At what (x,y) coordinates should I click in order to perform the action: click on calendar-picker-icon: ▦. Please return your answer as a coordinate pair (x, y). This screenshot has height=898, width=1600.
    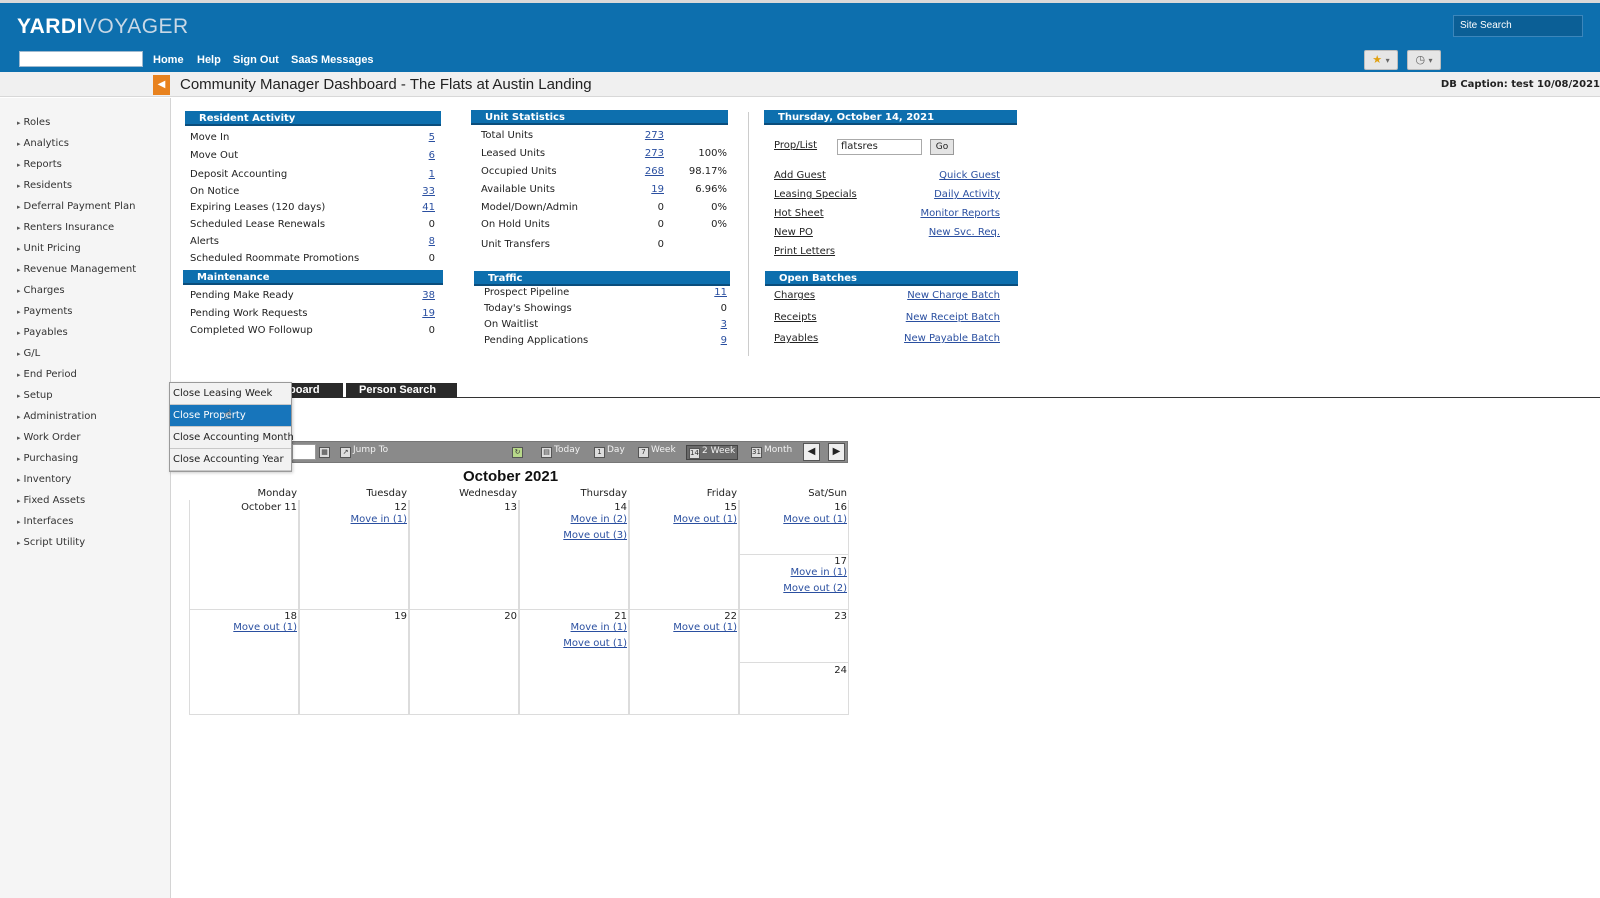
    Looking at the image, I should click on (325, 451).